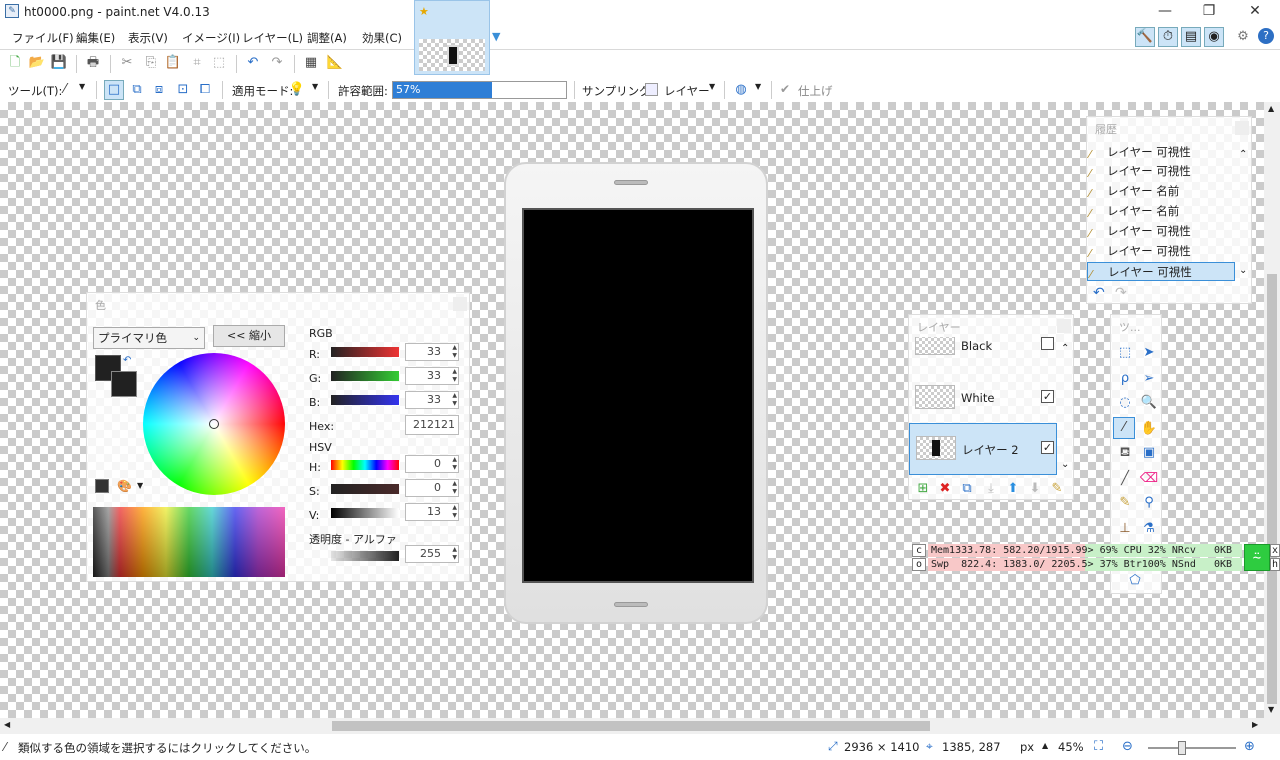 This screenshot has height=760, width=1280. What do you see at coordinates (1149, 479) in the screenshot?
I see `eraser-icon: ⌫` at bounding box center [1149, 479].